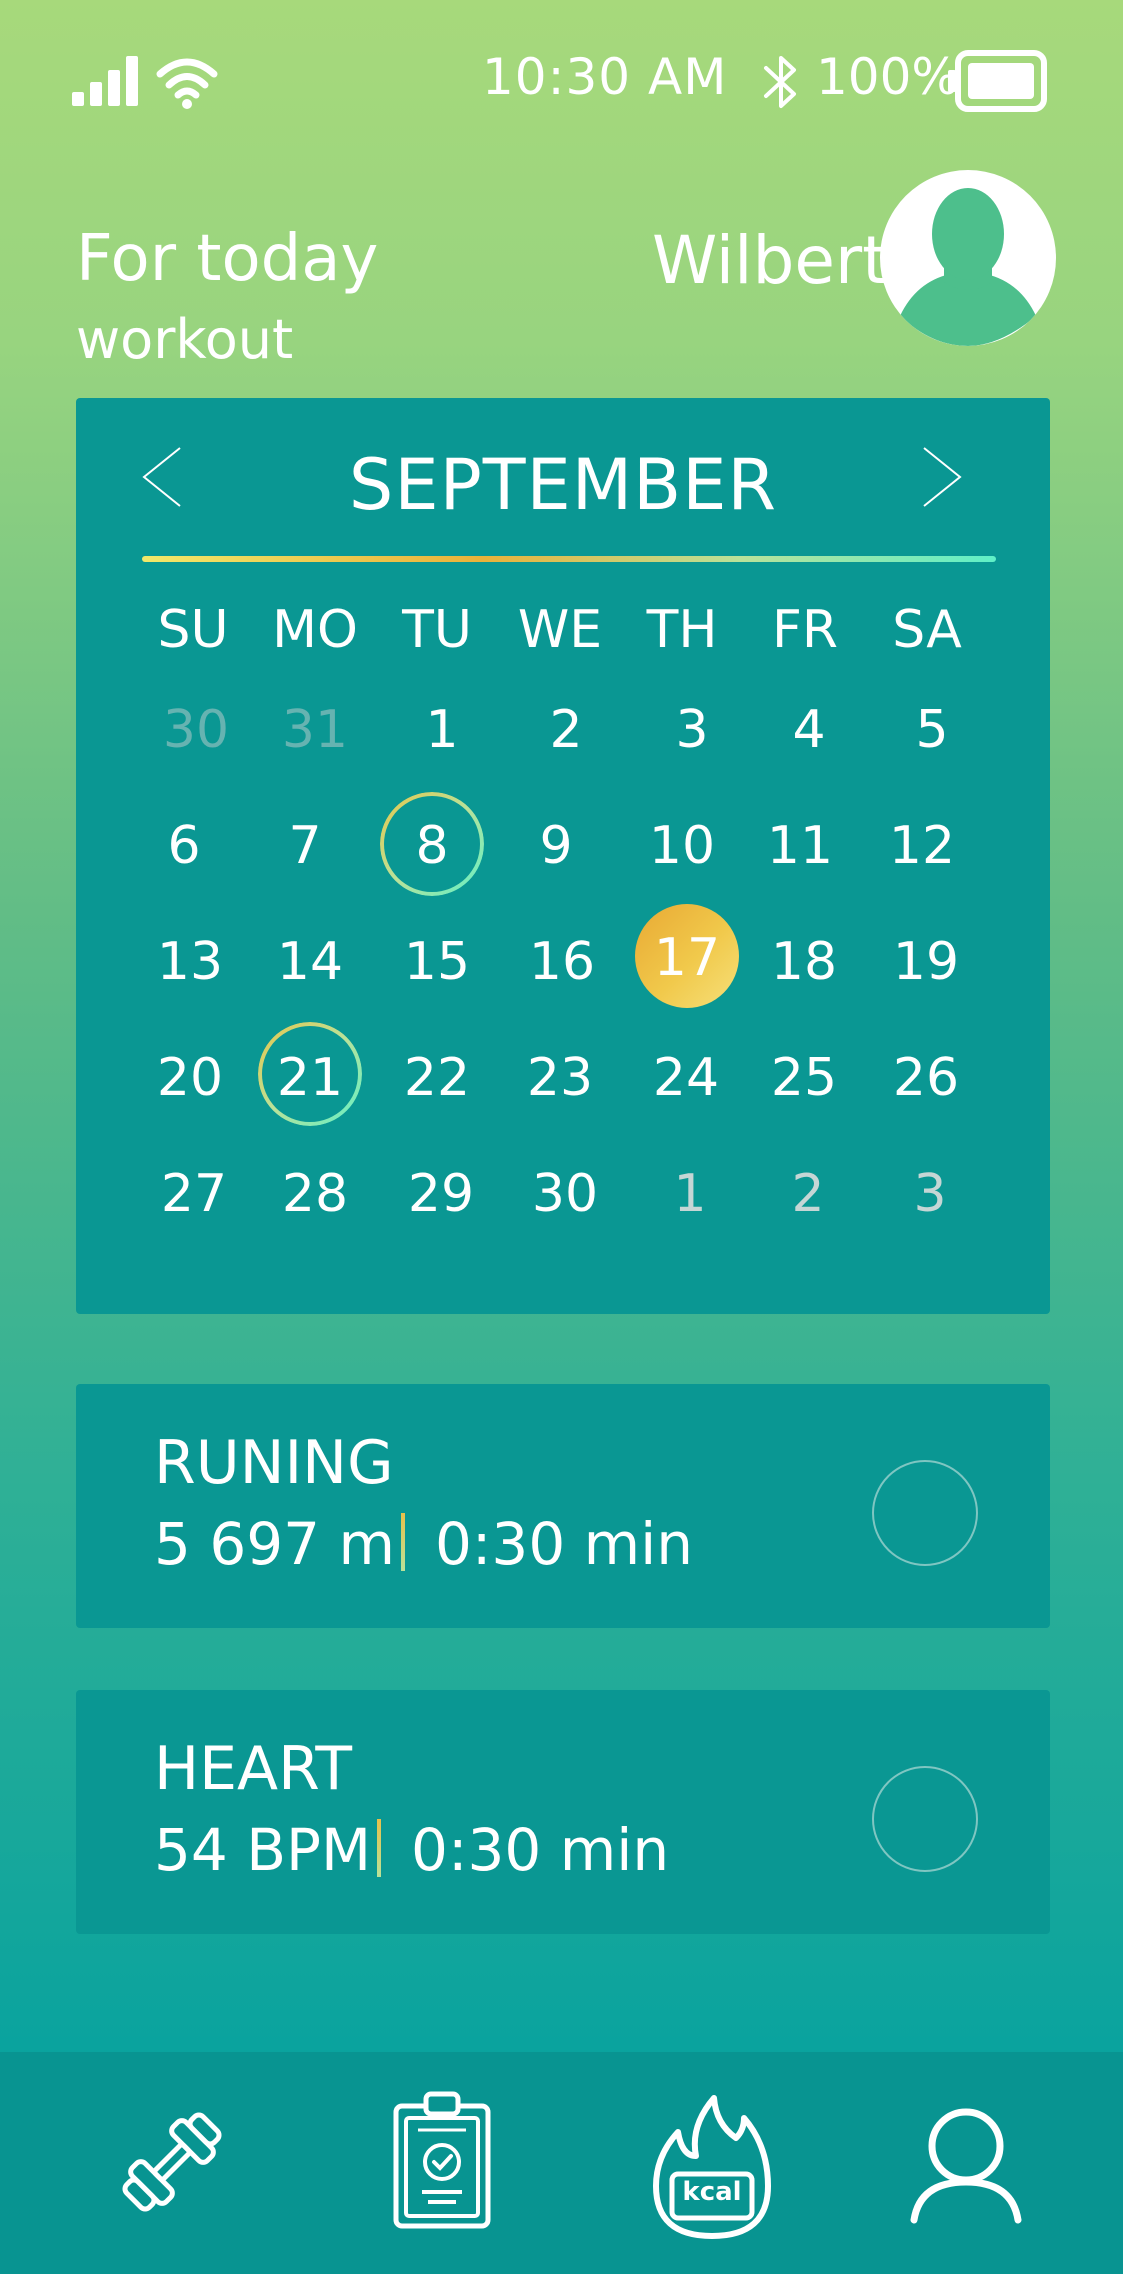  Describe the element at coordinates (562, 962) in the screenshot. I see `calendar-day: 16` at that location.